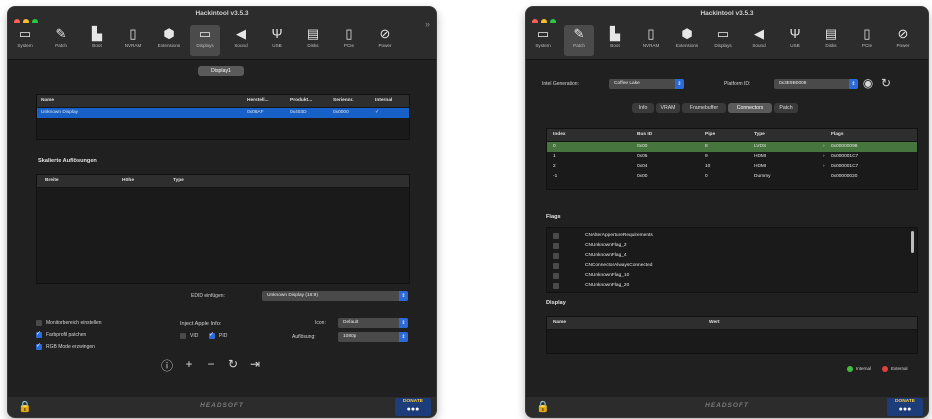 The height and width of the screenshot is (419, 932). What do you see at coordinates (831, 45) in the screenshot?
I see `toolbar-item-label: Disks` at bounding box center [831, 45].